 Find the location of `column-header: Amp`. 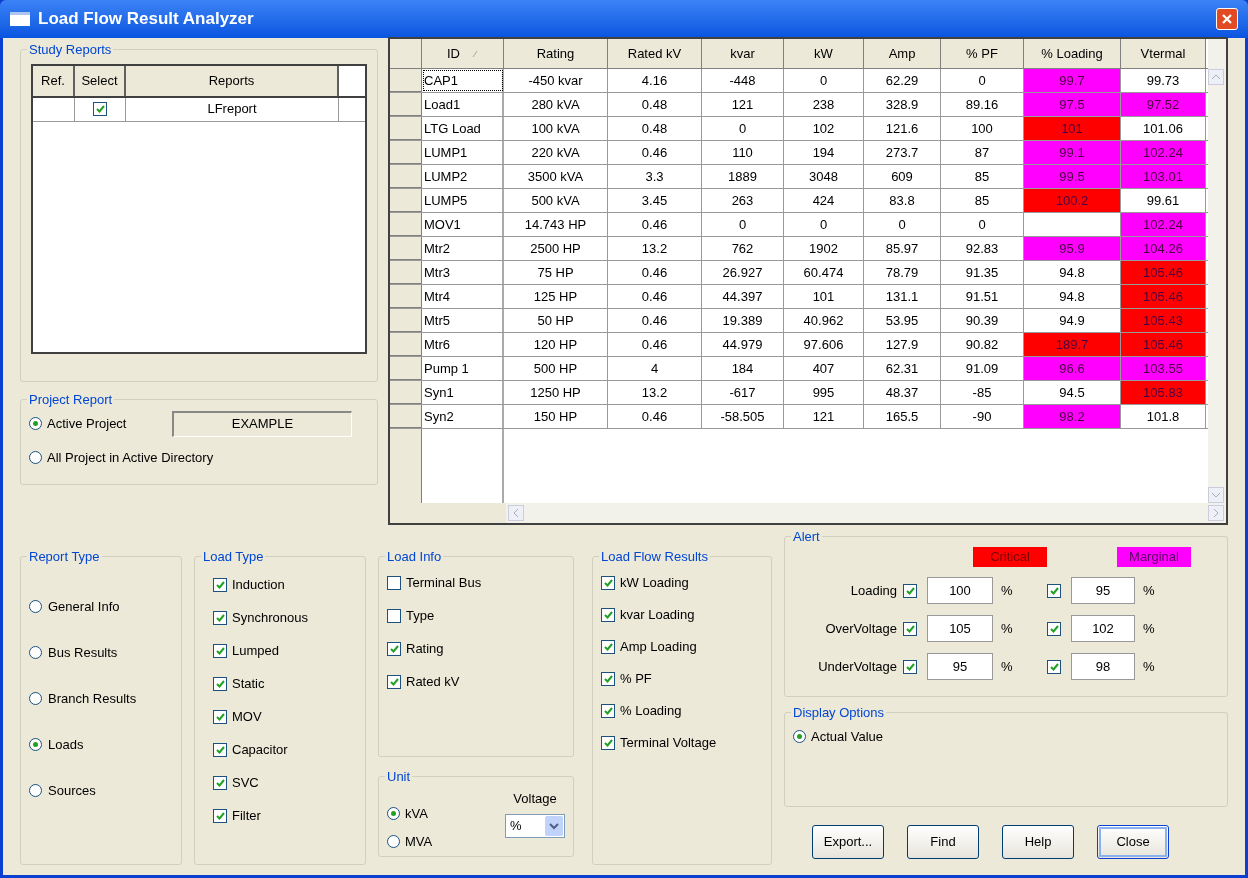

column-header: Amp is located at coordinates (902, 53).